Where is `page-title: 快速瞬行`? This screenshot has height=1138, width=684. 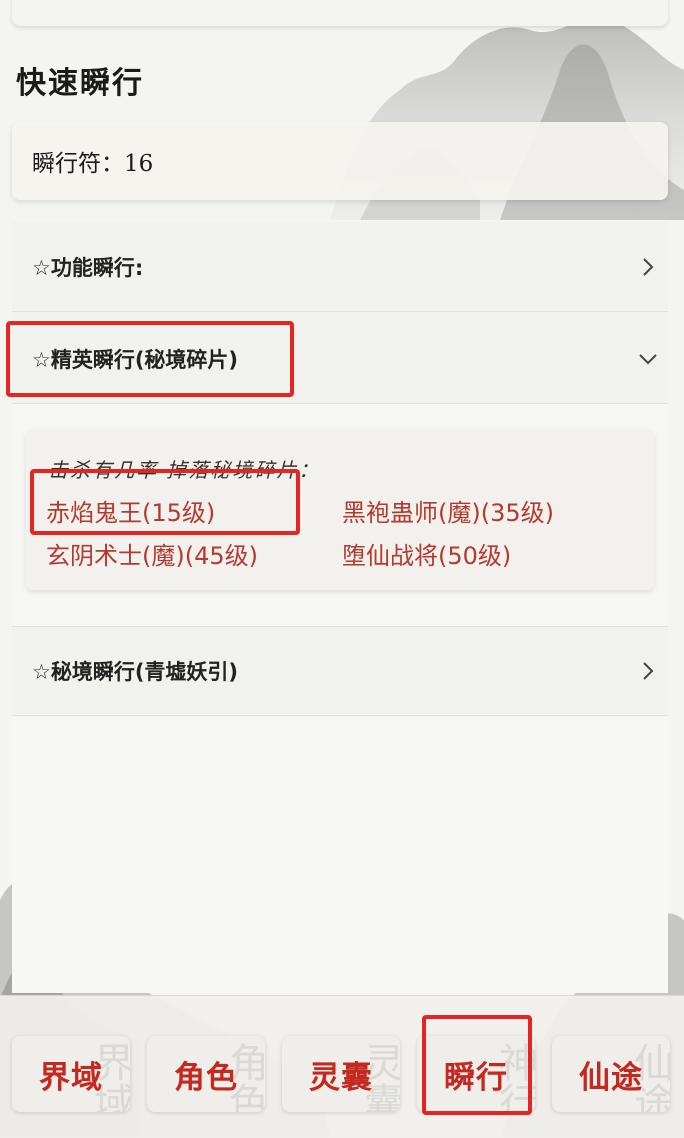 page-title: 快速瞬行 is located at coordinates (80, 83).